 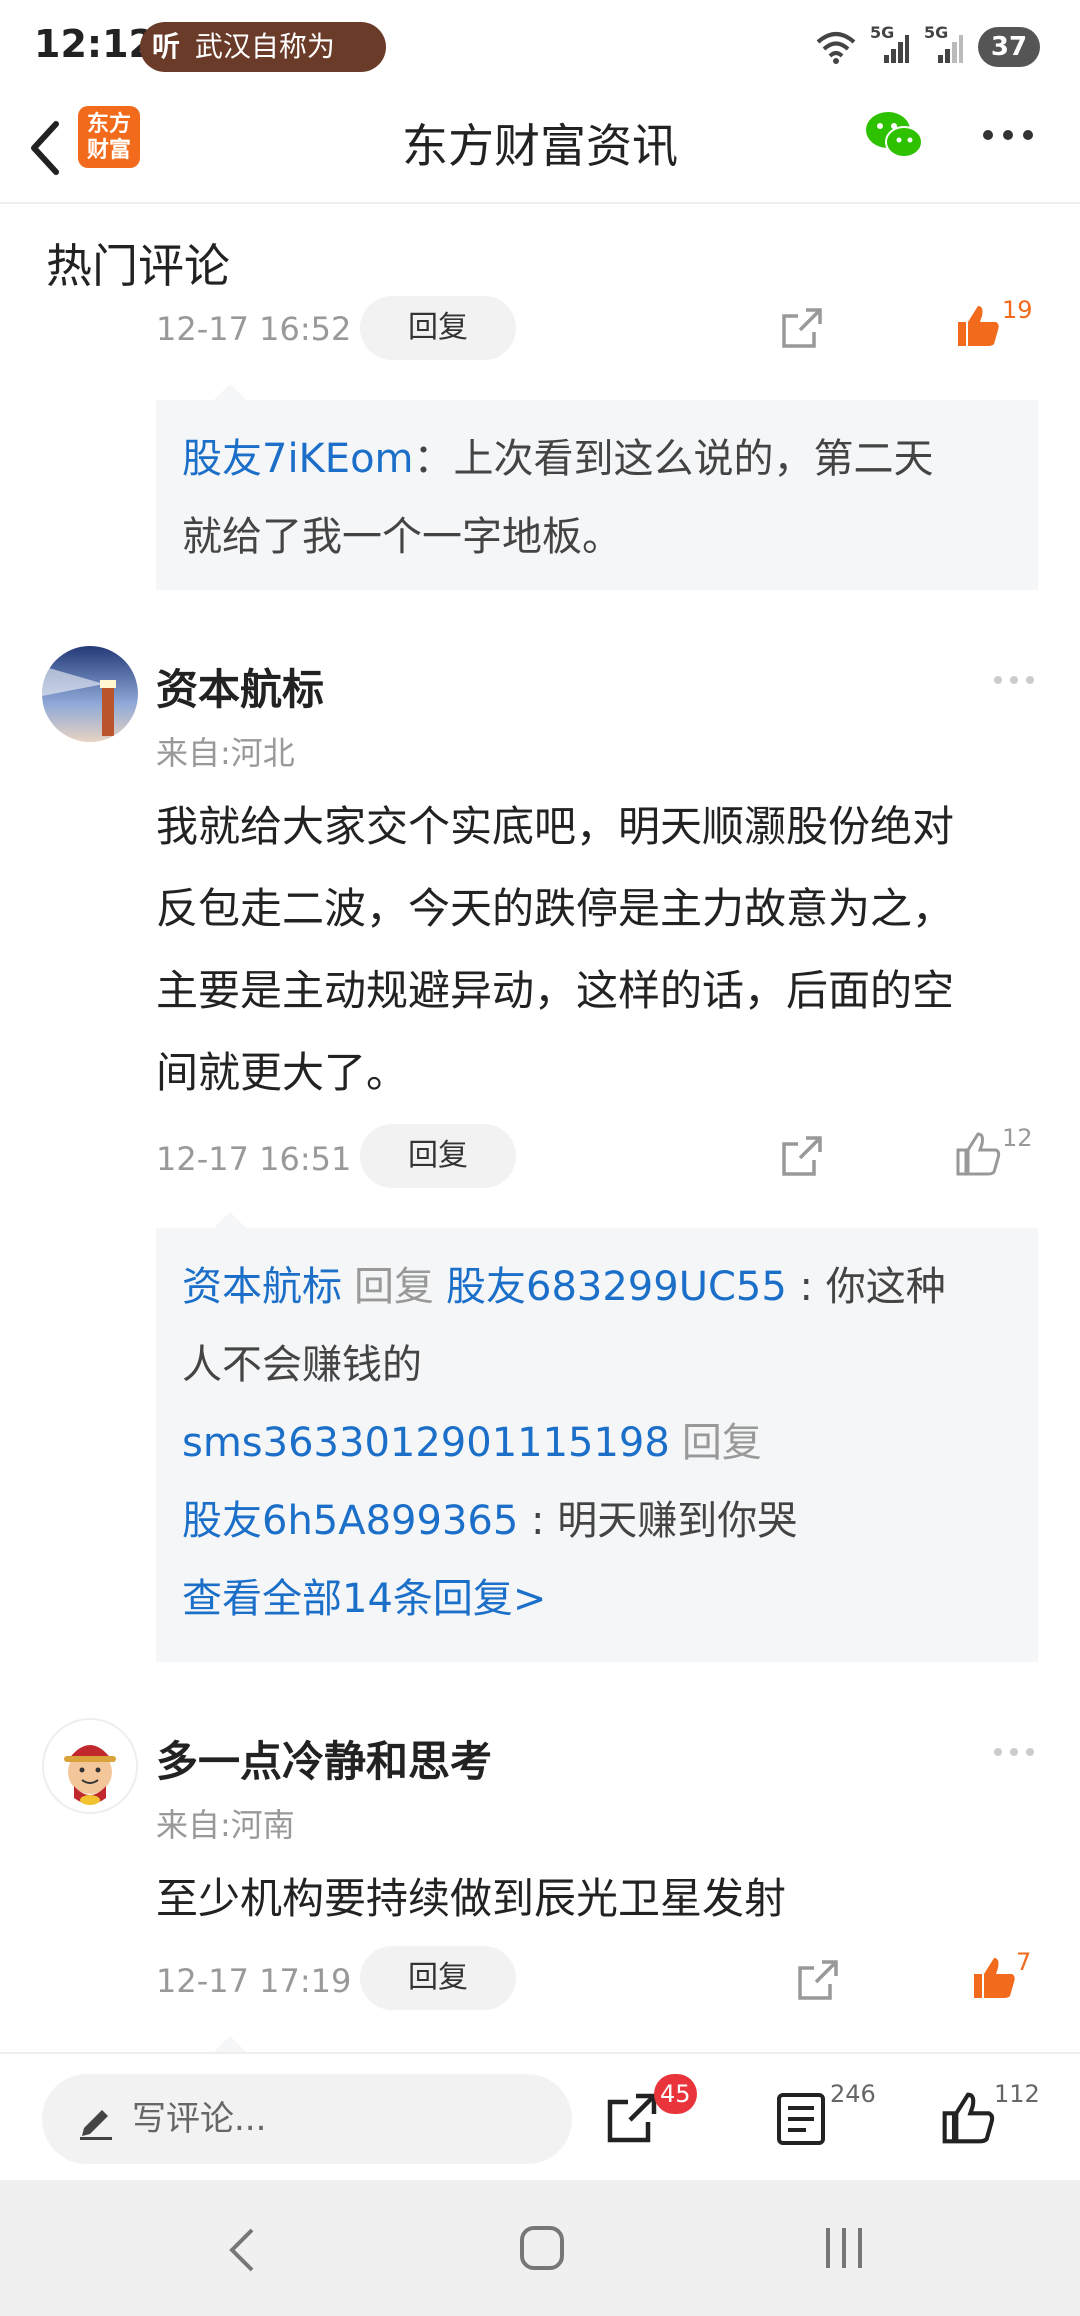 I want to click on comment-time: 12-17 16:52, so click(x=254, y=329).